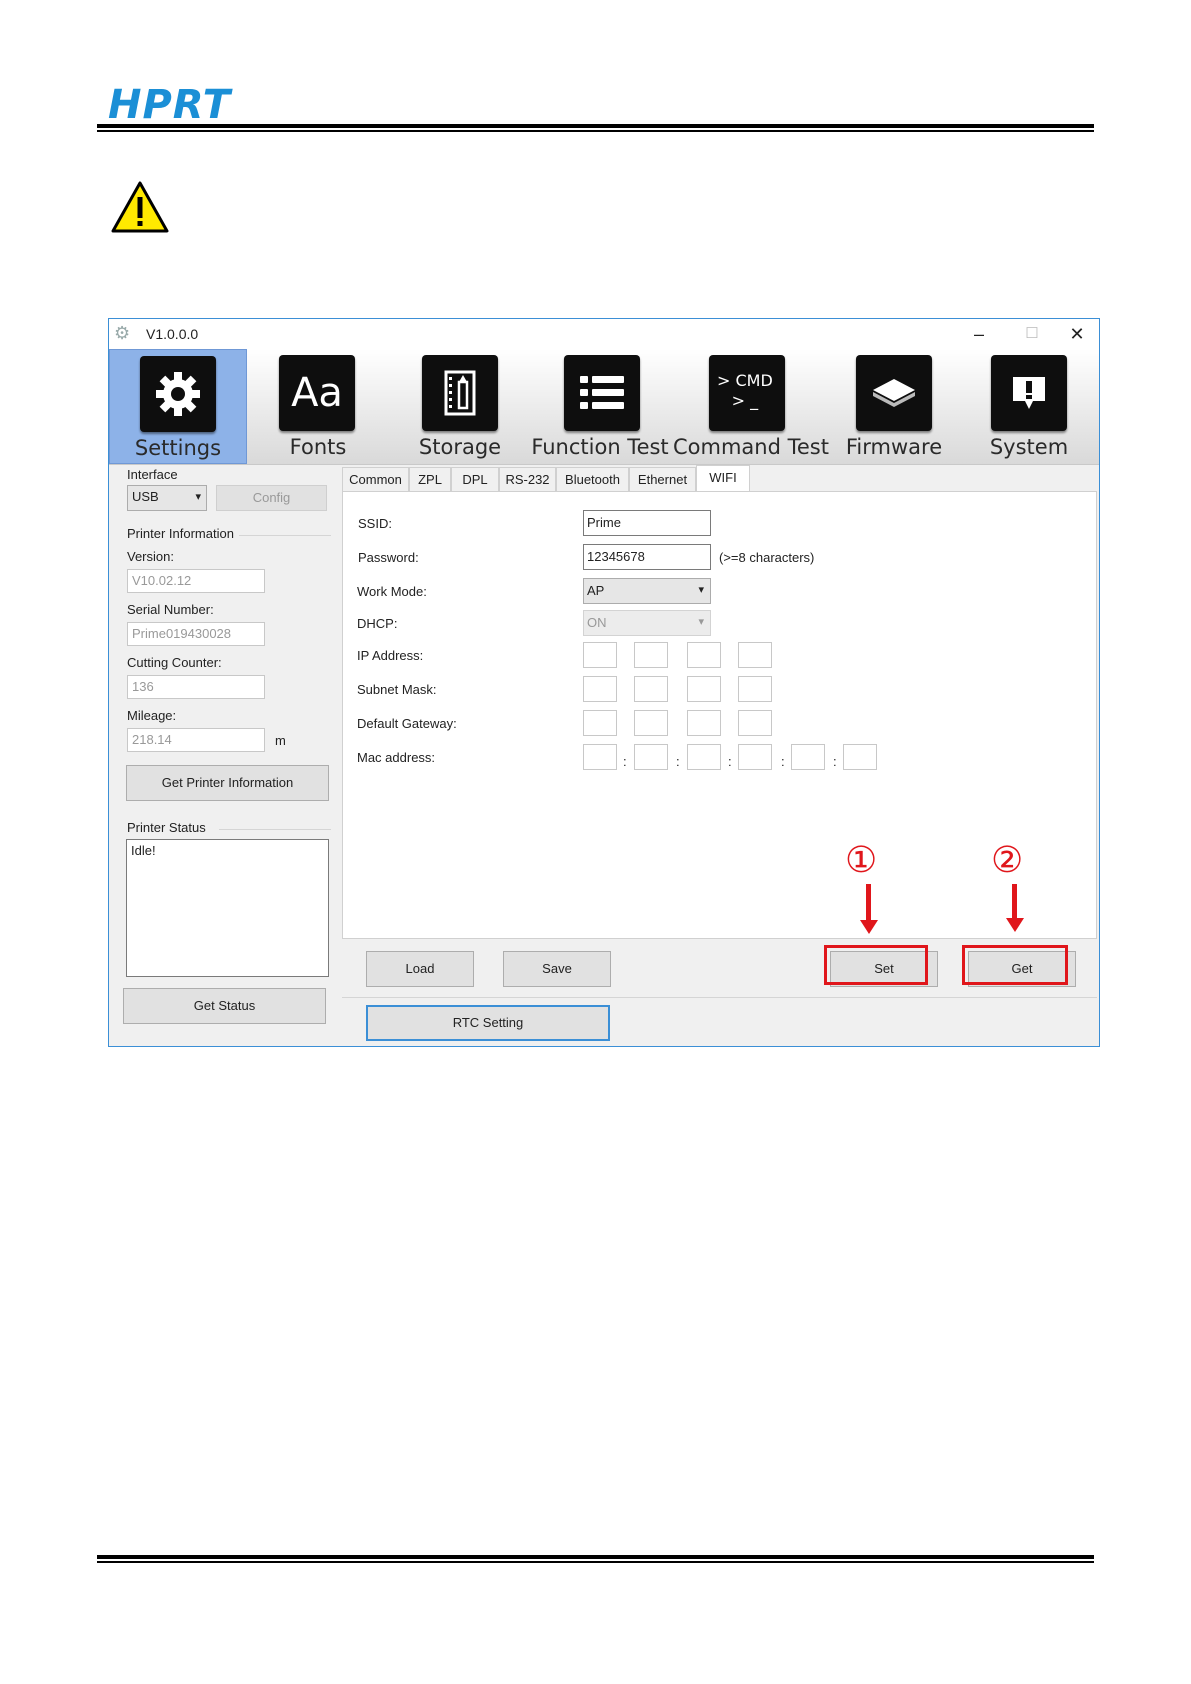 The image size is (1191, 1684). What do you see at coordinates (390, 655) in the screenshot?
I see `ip-label: IP Address:` at bounding box center [390, 655].